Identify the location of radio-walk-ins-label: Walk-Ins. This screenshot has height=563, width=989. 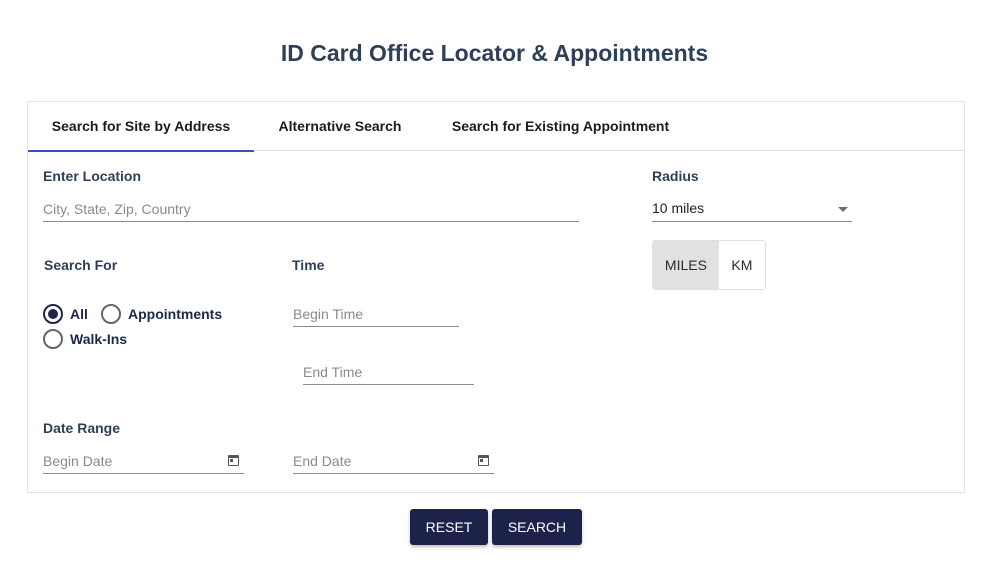
(99, 339).